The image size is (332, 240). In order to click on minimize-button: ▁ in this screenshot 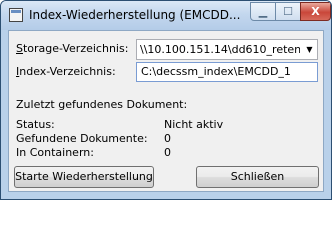, I will do `click(263, 11)`.